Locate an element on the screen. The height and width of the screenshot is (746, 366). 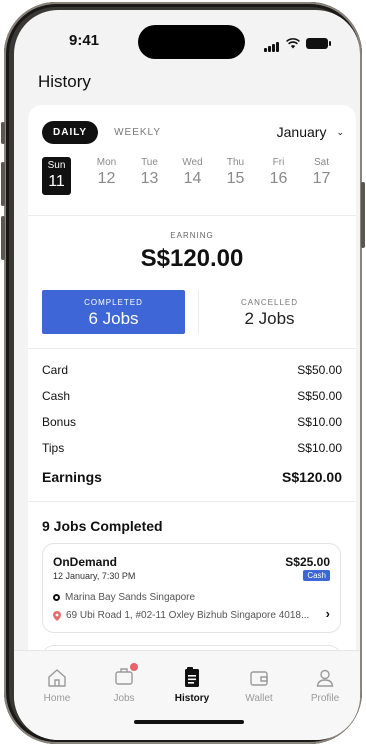
nav-label: Profile is located at coordinates (325, 698).